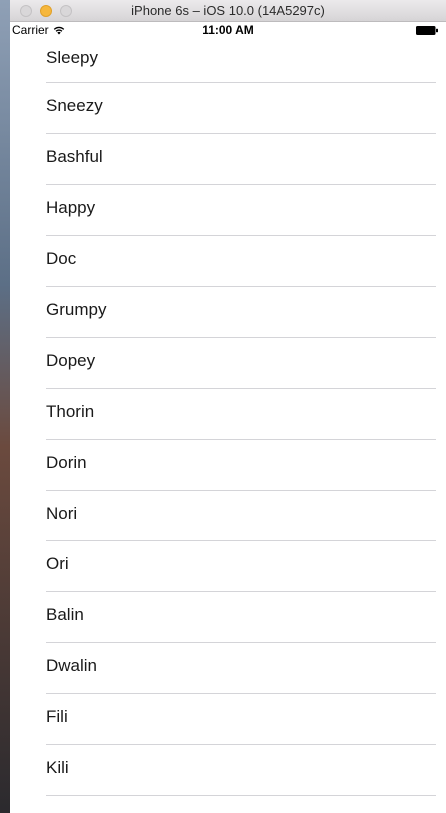 The image size is (446, 813). What do you see at coordinates (228, 669) in the screenshot?
I see `table-row: Dwalin` at bounding box center [228, 669].